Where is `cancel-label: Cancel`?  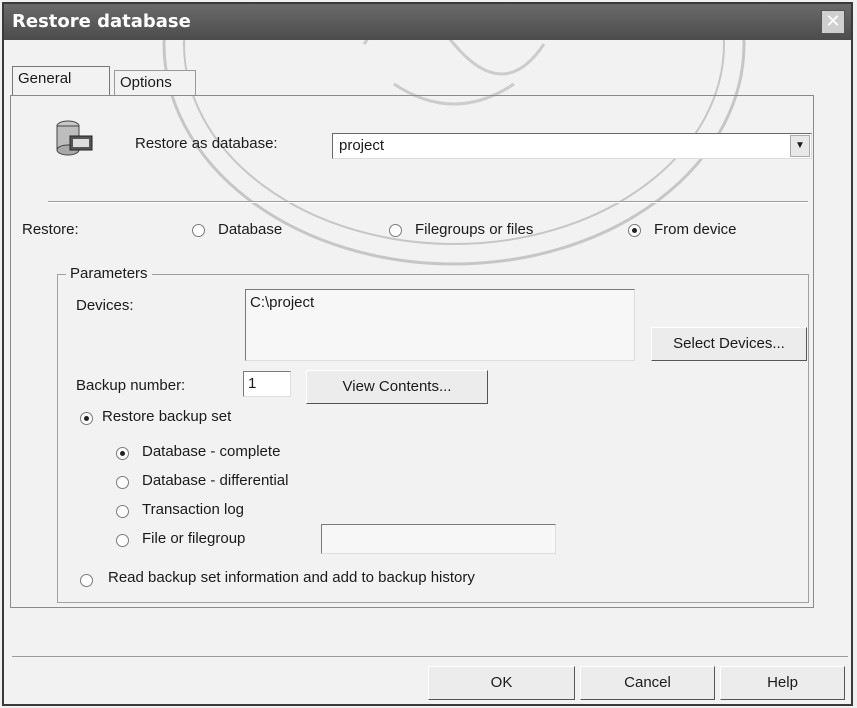
cancel-label: Cancel is located at coordinates (647, 682).